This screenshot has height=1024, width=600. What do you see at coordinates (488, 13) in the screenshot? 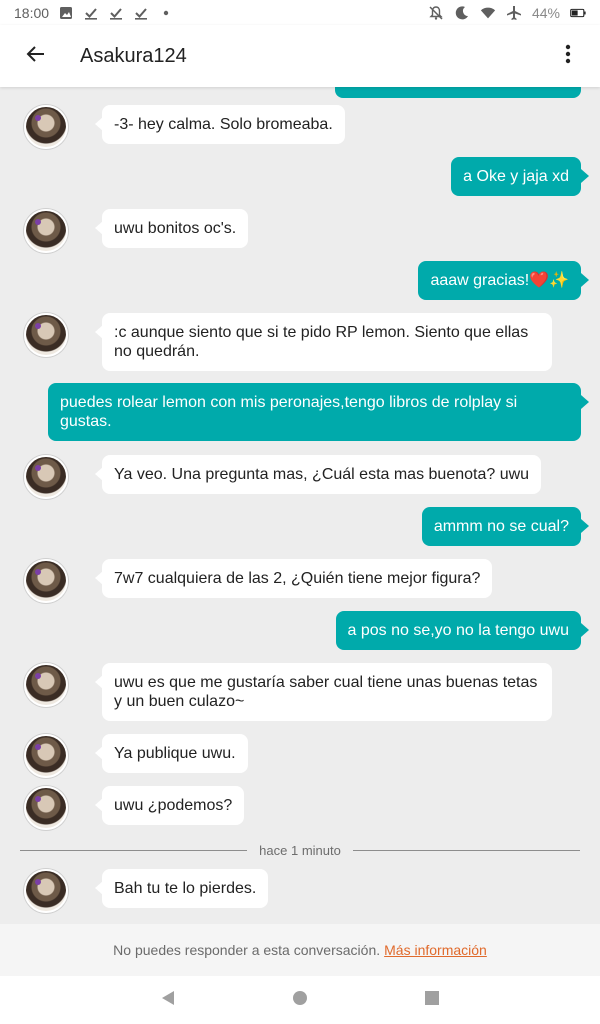
I see `wifi-icon` at bounding box center [488, 13].